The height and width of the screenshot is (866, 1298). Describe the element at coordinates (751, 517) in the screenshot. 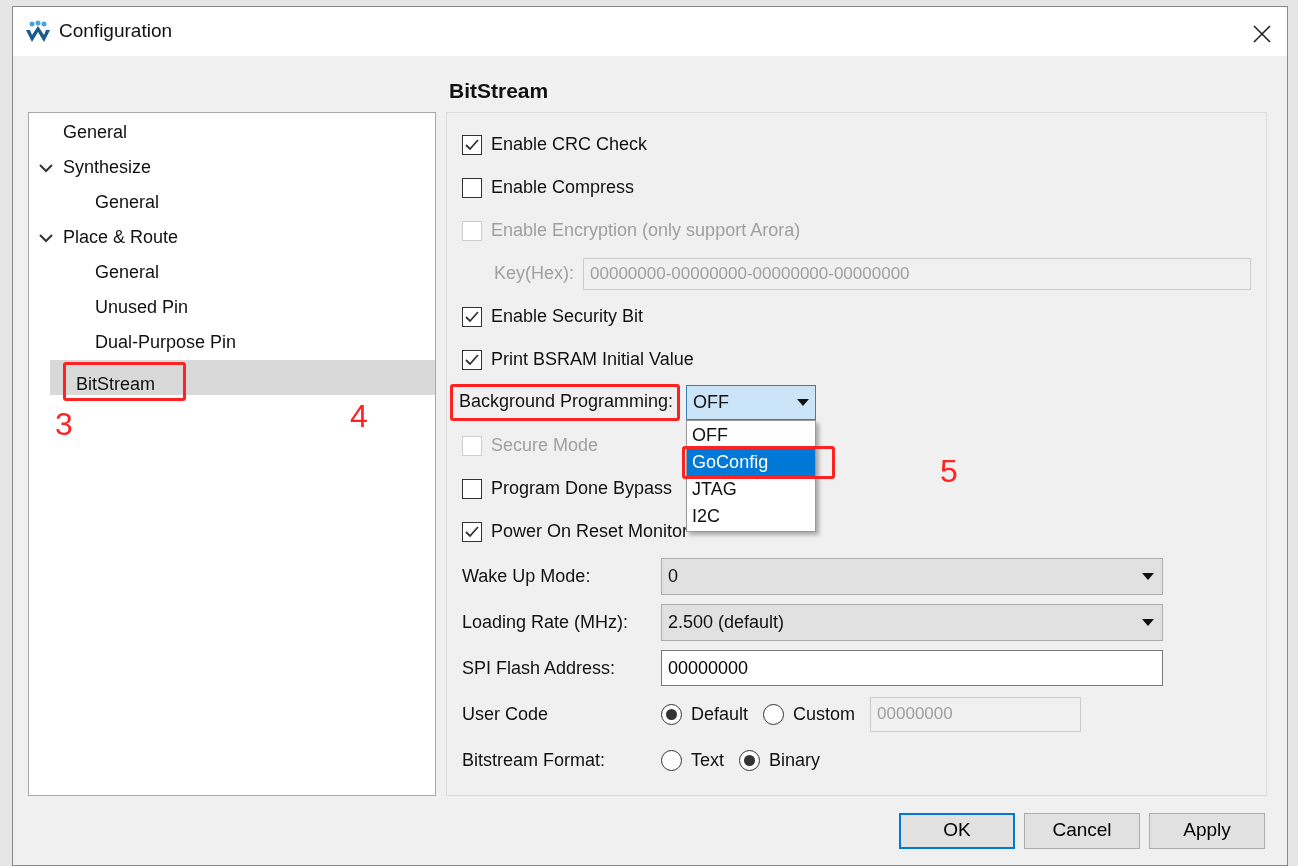

I see `menu-item: I2C` at that location.